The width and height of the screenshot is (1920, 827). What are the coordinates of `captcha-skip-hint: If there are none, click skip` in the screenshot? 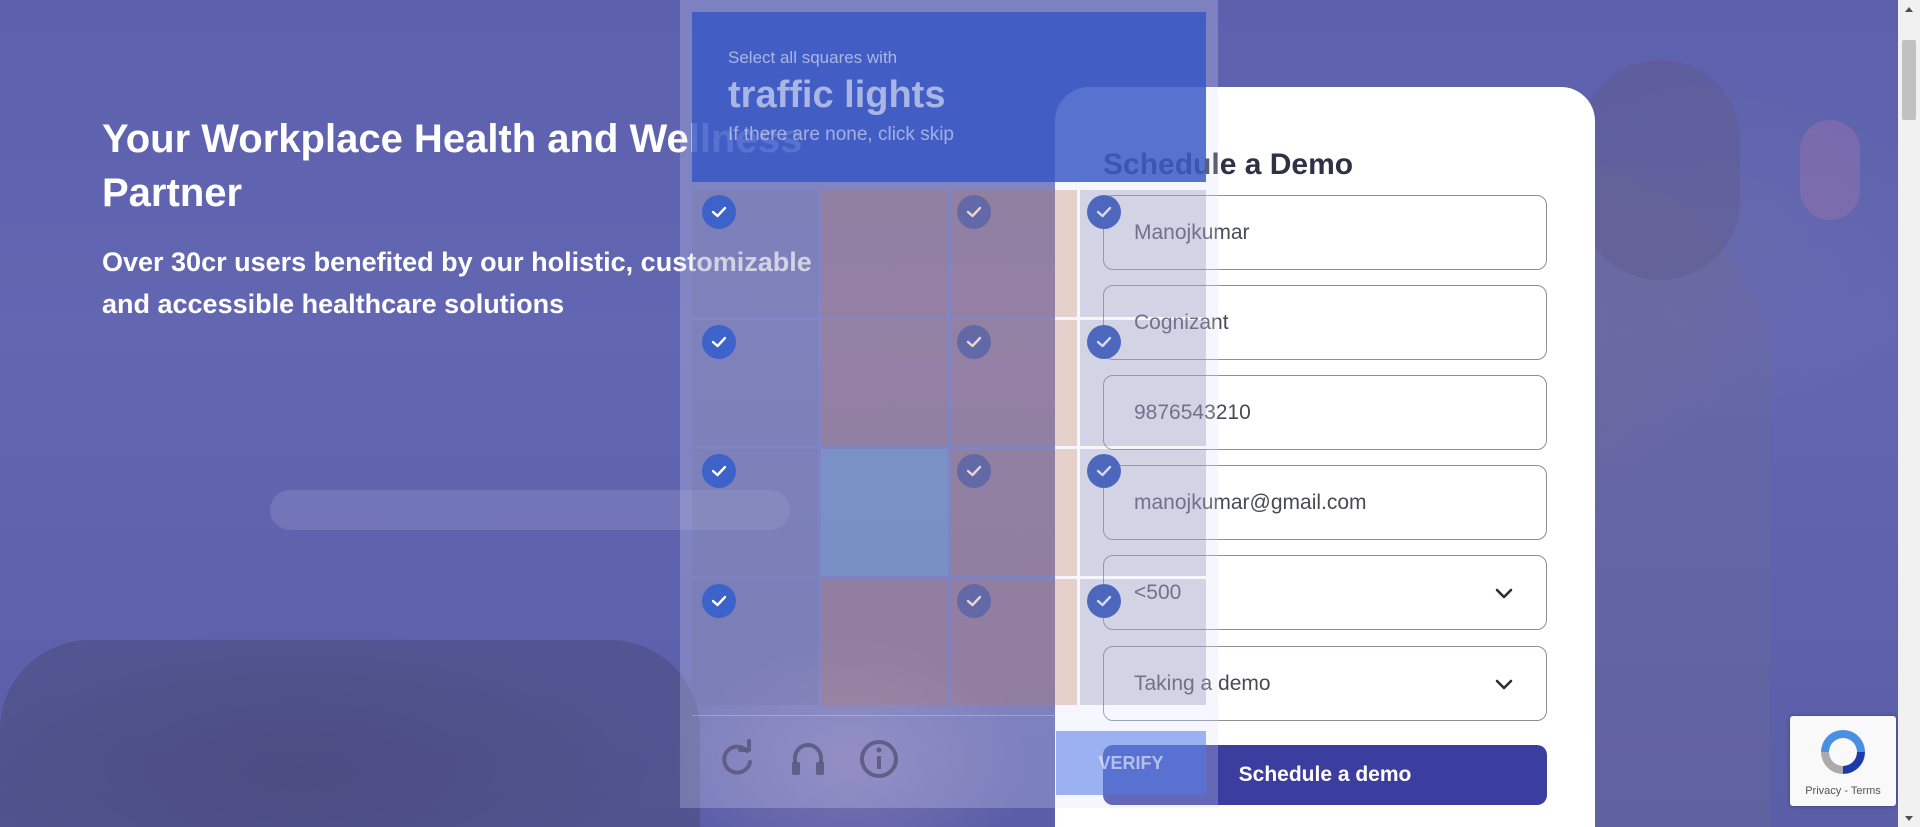 It's located at (841, 134).